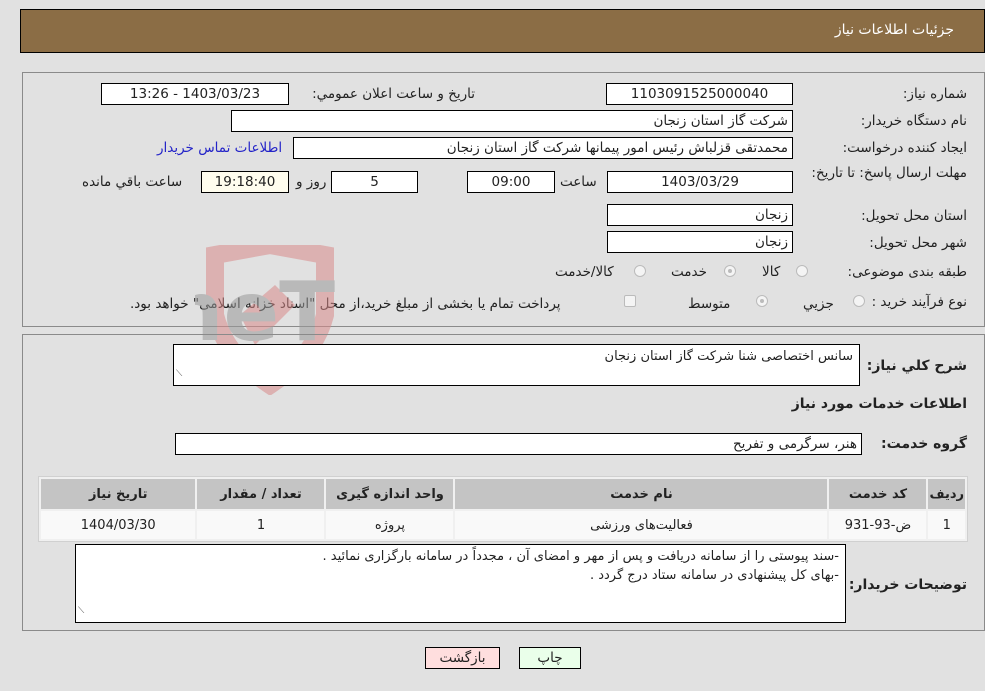  I want to click on announce-datetime-field: 1403/03/23 - 13:26, so click(195, 94).